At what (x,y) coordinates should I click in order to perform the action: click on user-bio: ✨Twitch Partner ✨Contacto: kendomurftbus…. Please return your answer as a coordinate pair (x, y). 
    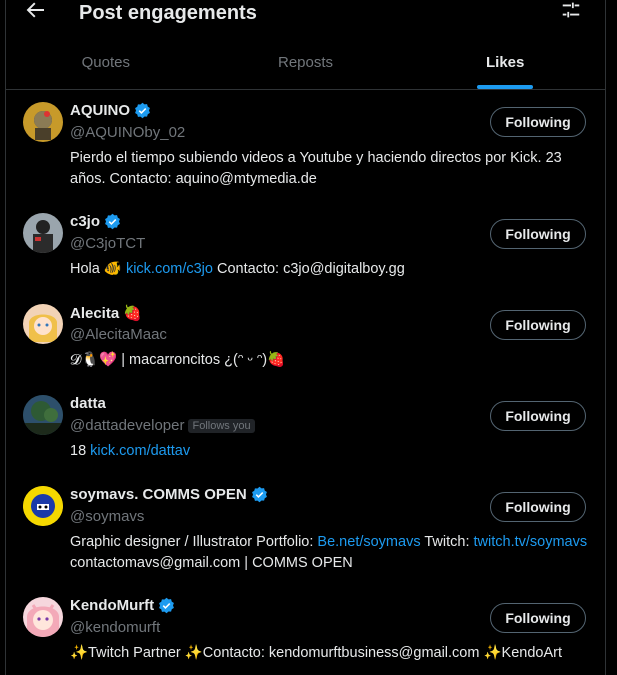
    Looking at the image, I should click on (316, 653).